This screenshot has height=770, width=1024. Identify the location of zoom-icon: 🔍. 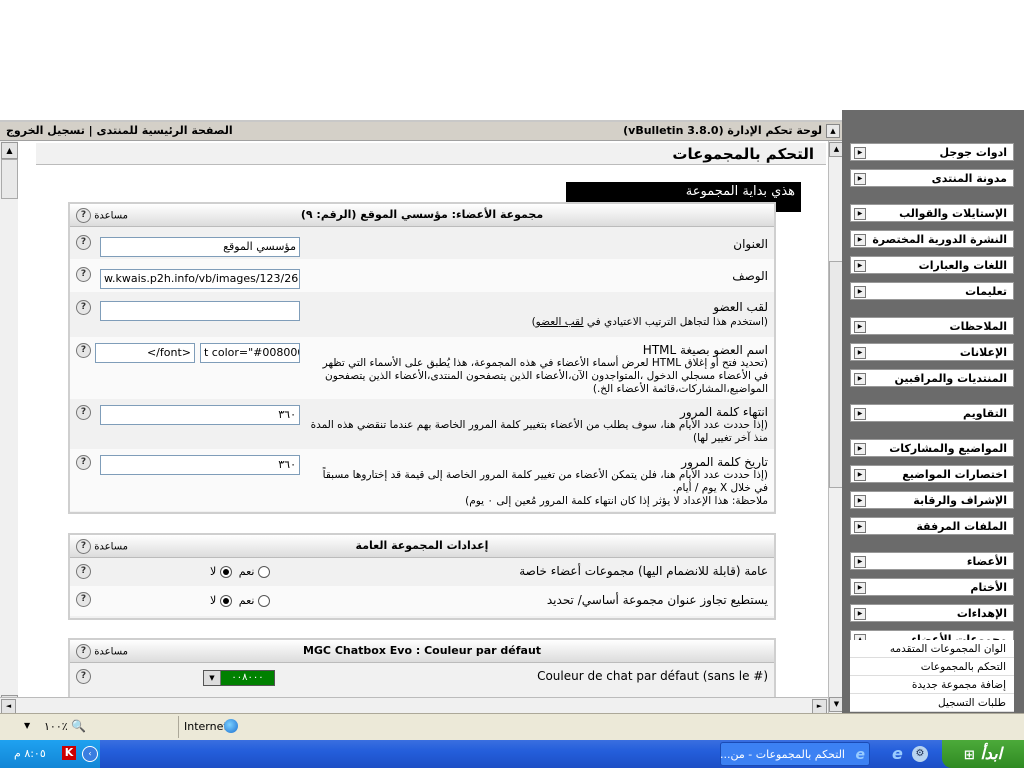
(78, 726).